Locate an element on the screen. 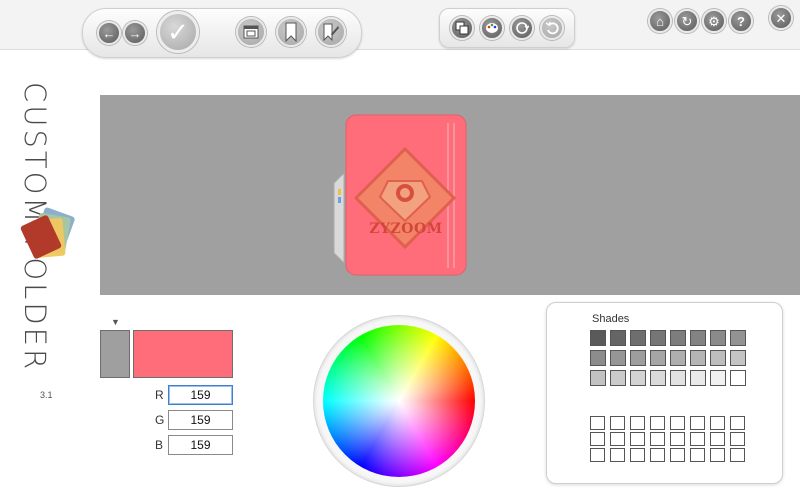 The width and height of the screenshot is (800, 500). apply-checkmark-icon: ✓ is located at coordinates (178, 32).